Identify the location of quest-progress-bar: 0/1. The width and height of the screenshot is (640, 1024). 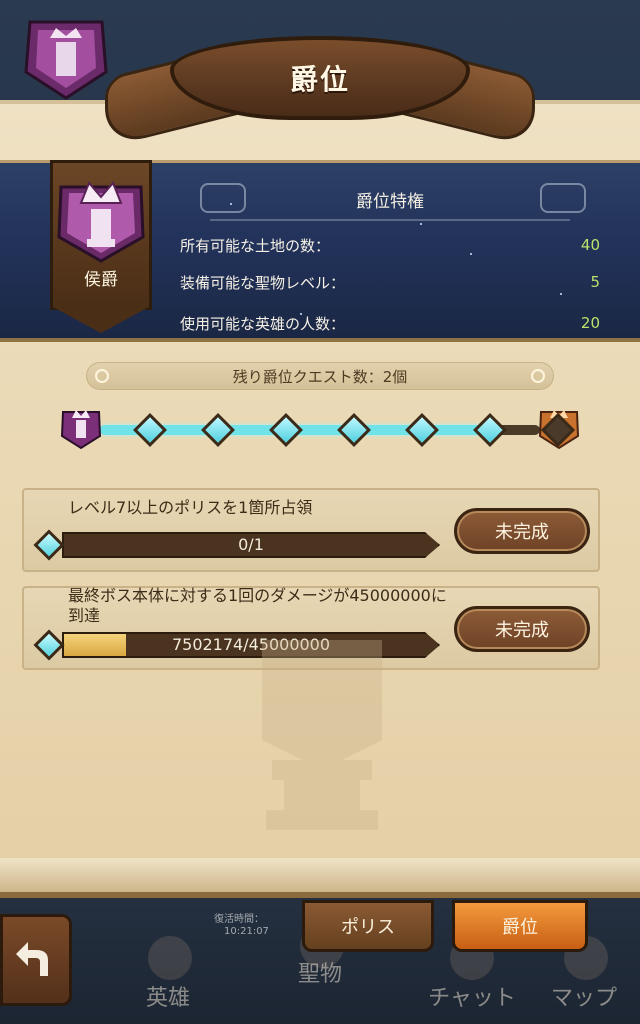
(251, 545).